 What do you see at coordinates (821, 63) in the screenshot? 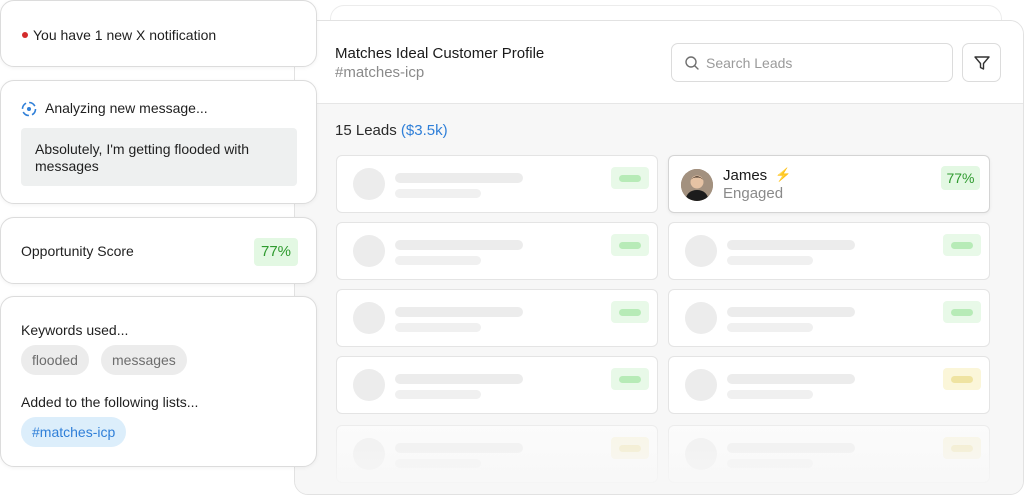
I see `search-input` at bounding box center [821, 63].